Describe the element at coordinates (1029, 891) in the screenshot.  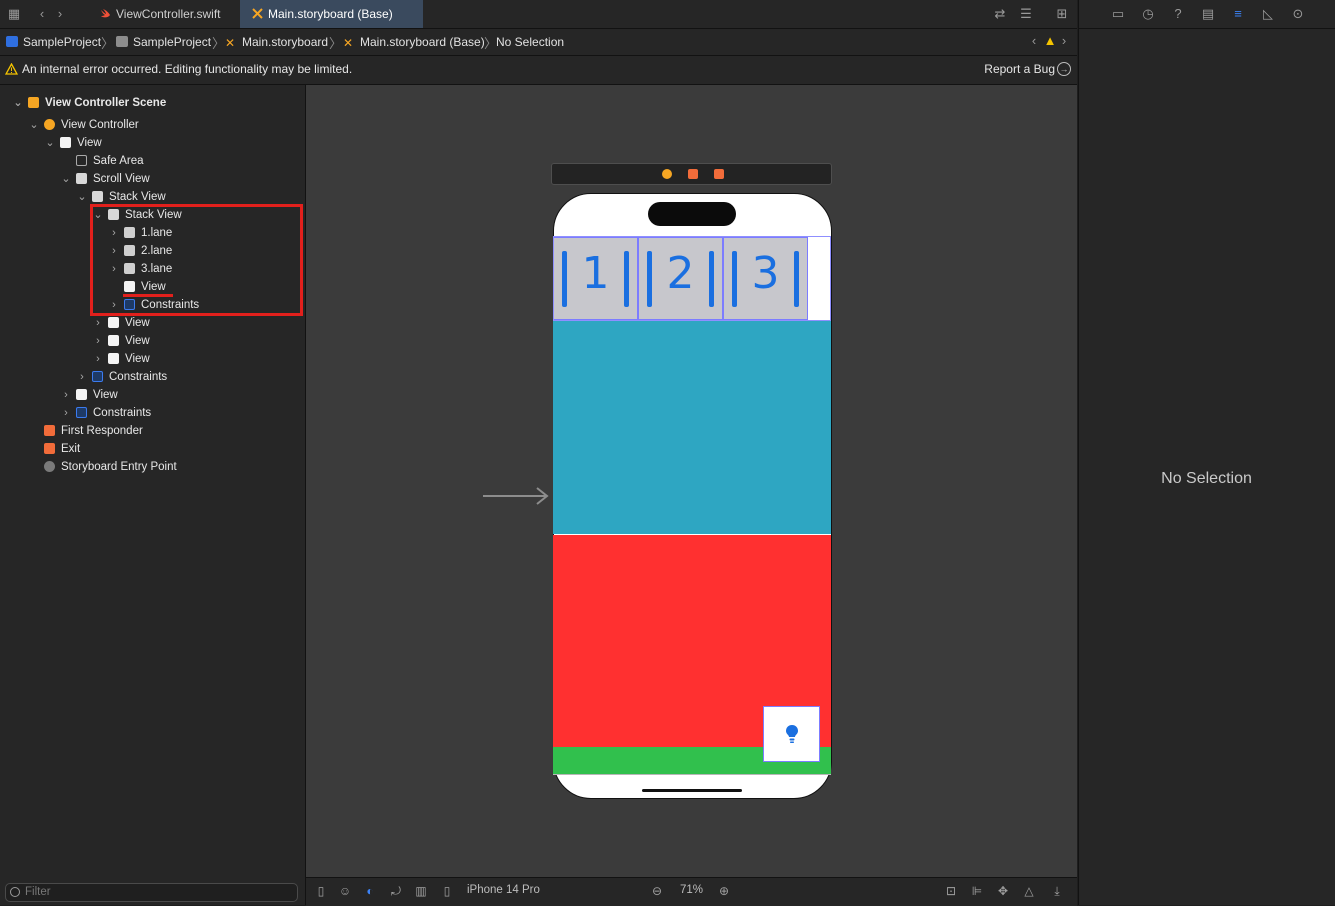
I see `resolve-issues-icon: △` at that location.